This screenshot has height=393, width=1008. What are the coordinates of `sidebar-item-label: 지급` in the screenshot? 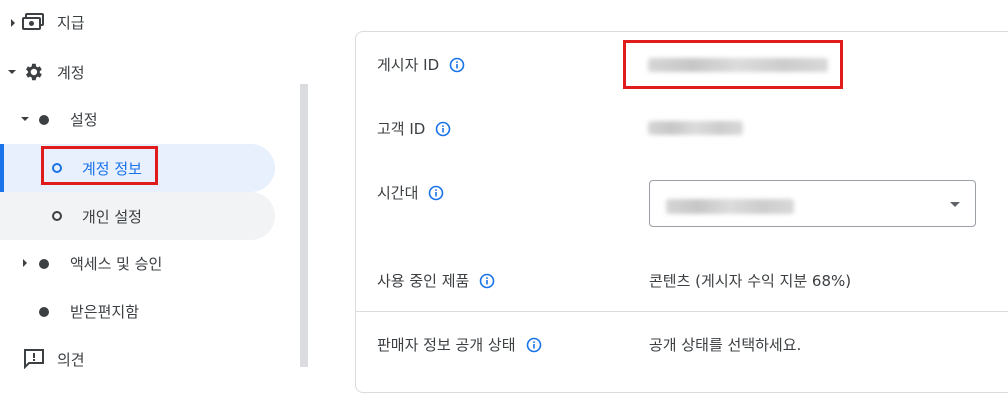 It's located at (71, 23).